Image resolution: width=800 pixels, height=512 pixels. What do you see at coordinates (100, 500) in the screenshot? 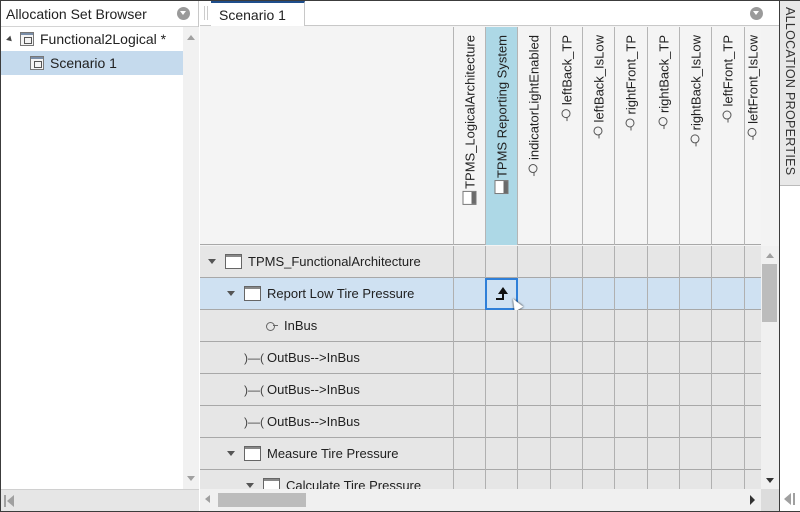
I see `browser-horizontal-scrollbar` at bounding box center [100, 500].